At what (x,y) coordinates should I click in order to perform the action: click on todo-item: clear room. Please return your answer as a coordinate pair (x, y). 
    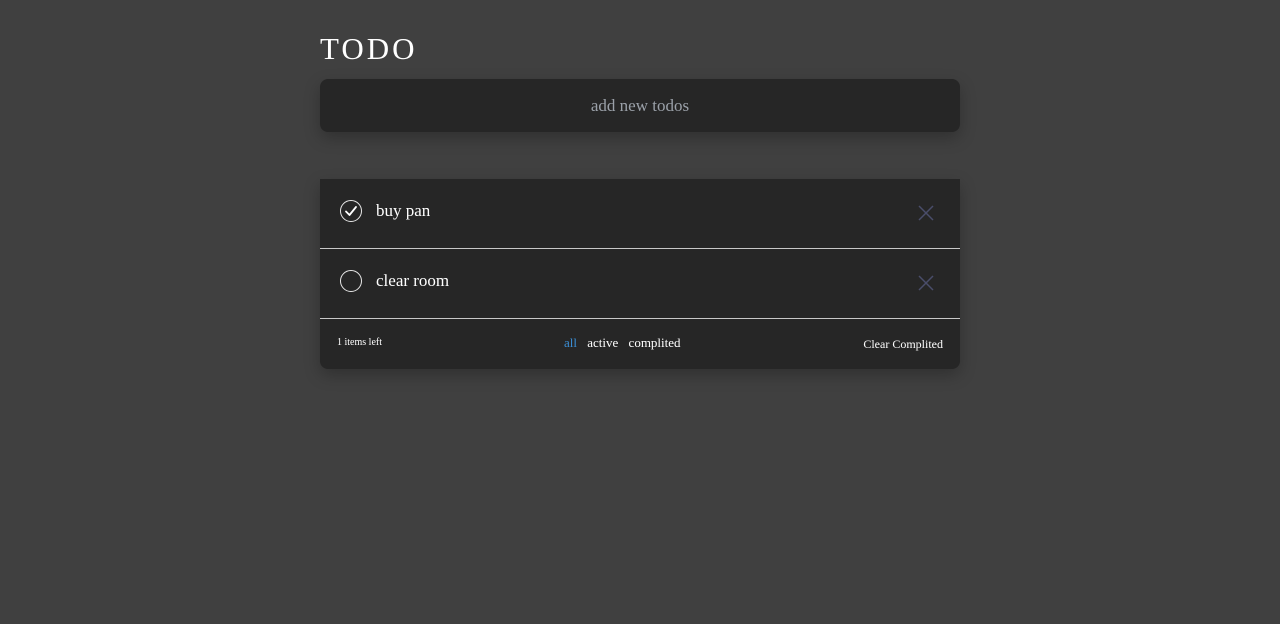
    Looking at the image, I should click on (640, 284).